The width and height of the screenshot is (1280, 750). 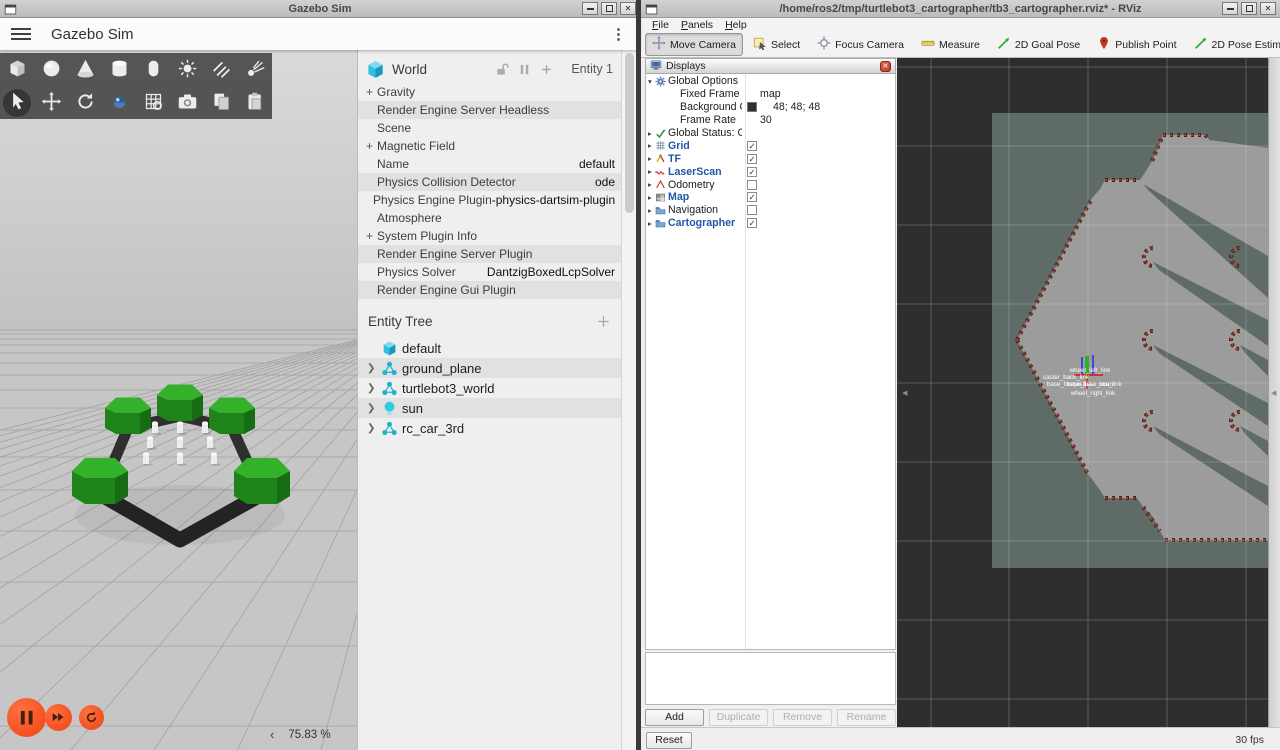 I want to click on display-action-button: Duplicate, so click(x=738, y=717).